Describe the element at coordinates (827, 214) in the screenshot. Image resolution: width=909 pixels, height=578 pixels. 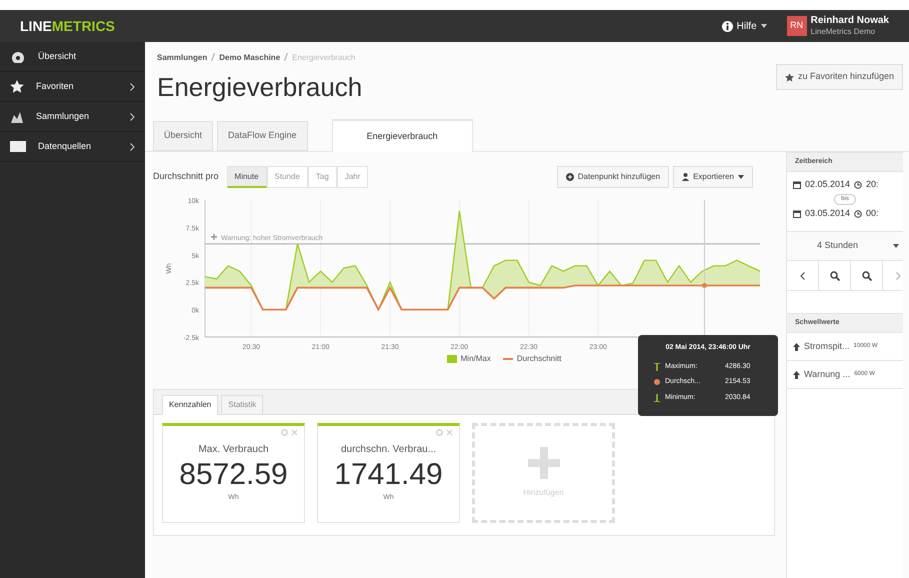
I see `date-field: 03.05.2014` at that location.